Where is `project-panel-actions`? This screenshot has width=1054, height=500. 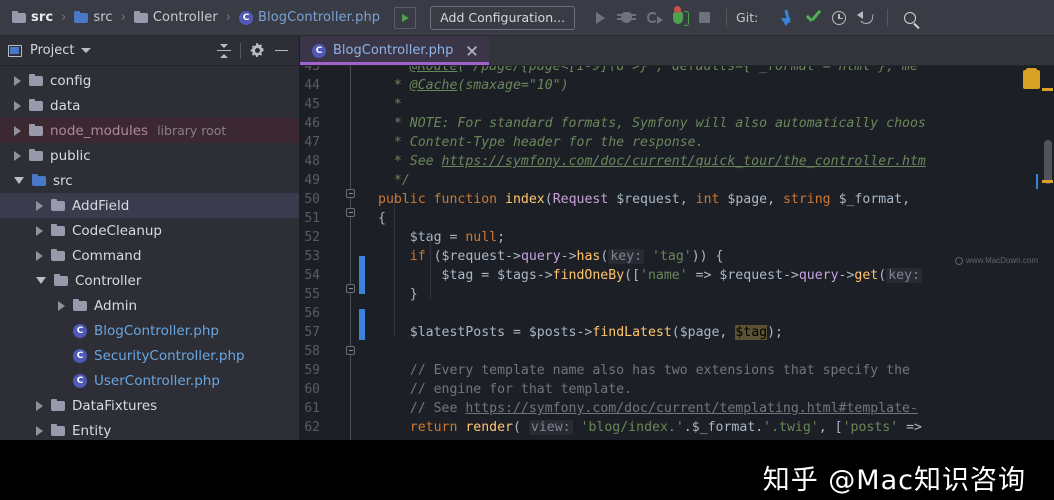
project-panel-actions is located at coordinates (252, 51).